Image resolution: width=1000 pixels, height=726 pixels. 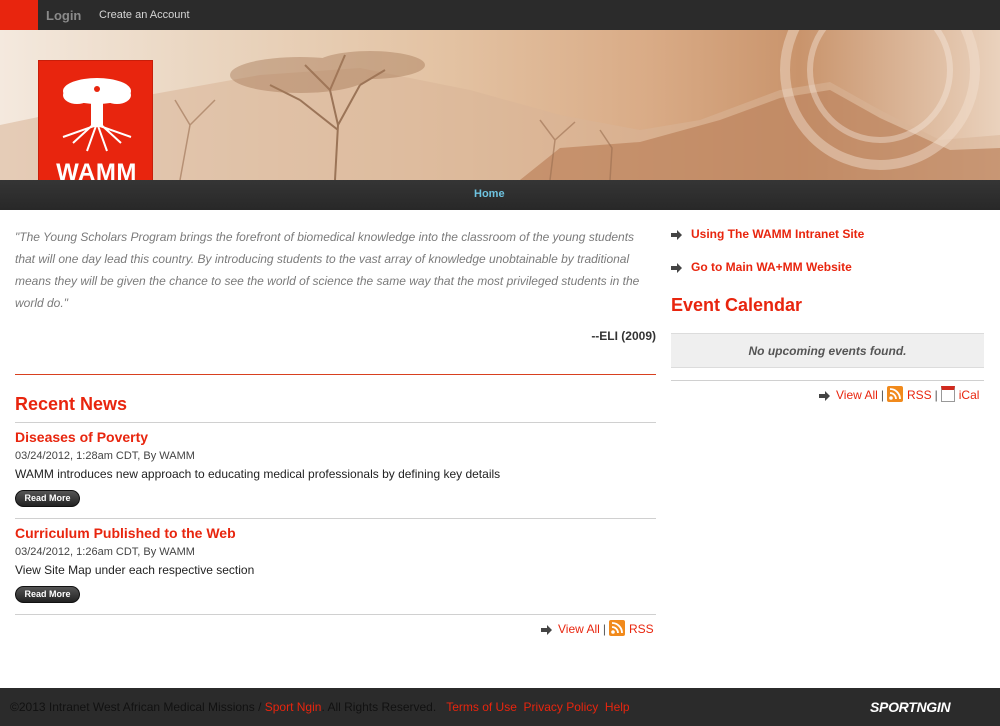 What do you see at coordinates (335, 374) in the screenshot?
I see `section-divider` at bounding box center [335, 374].